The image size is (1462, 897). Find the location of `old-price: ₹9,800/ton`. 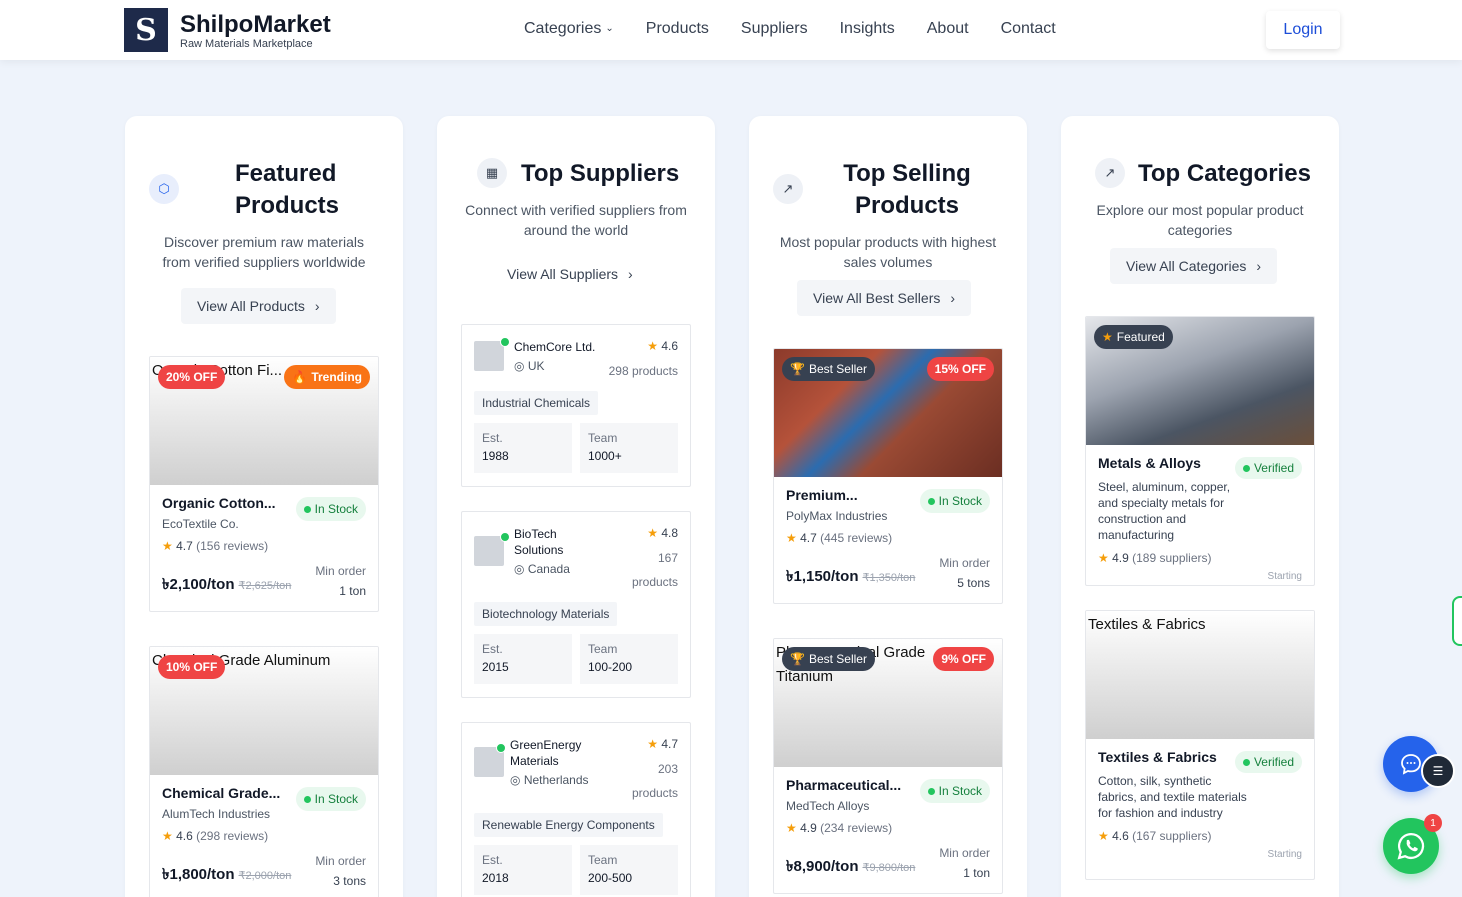

old-price: ₹9,800/ton is located at coordinates (889, 868).